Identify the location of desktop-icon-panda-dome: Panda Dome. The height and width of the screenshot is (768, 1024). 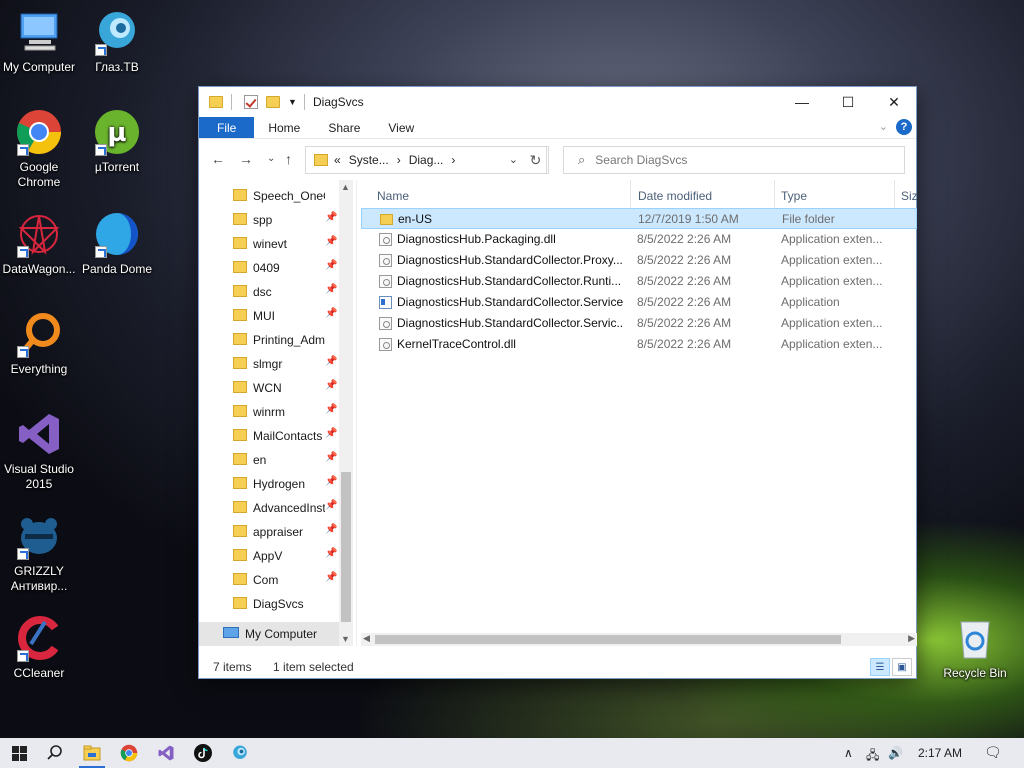
(117, 243).